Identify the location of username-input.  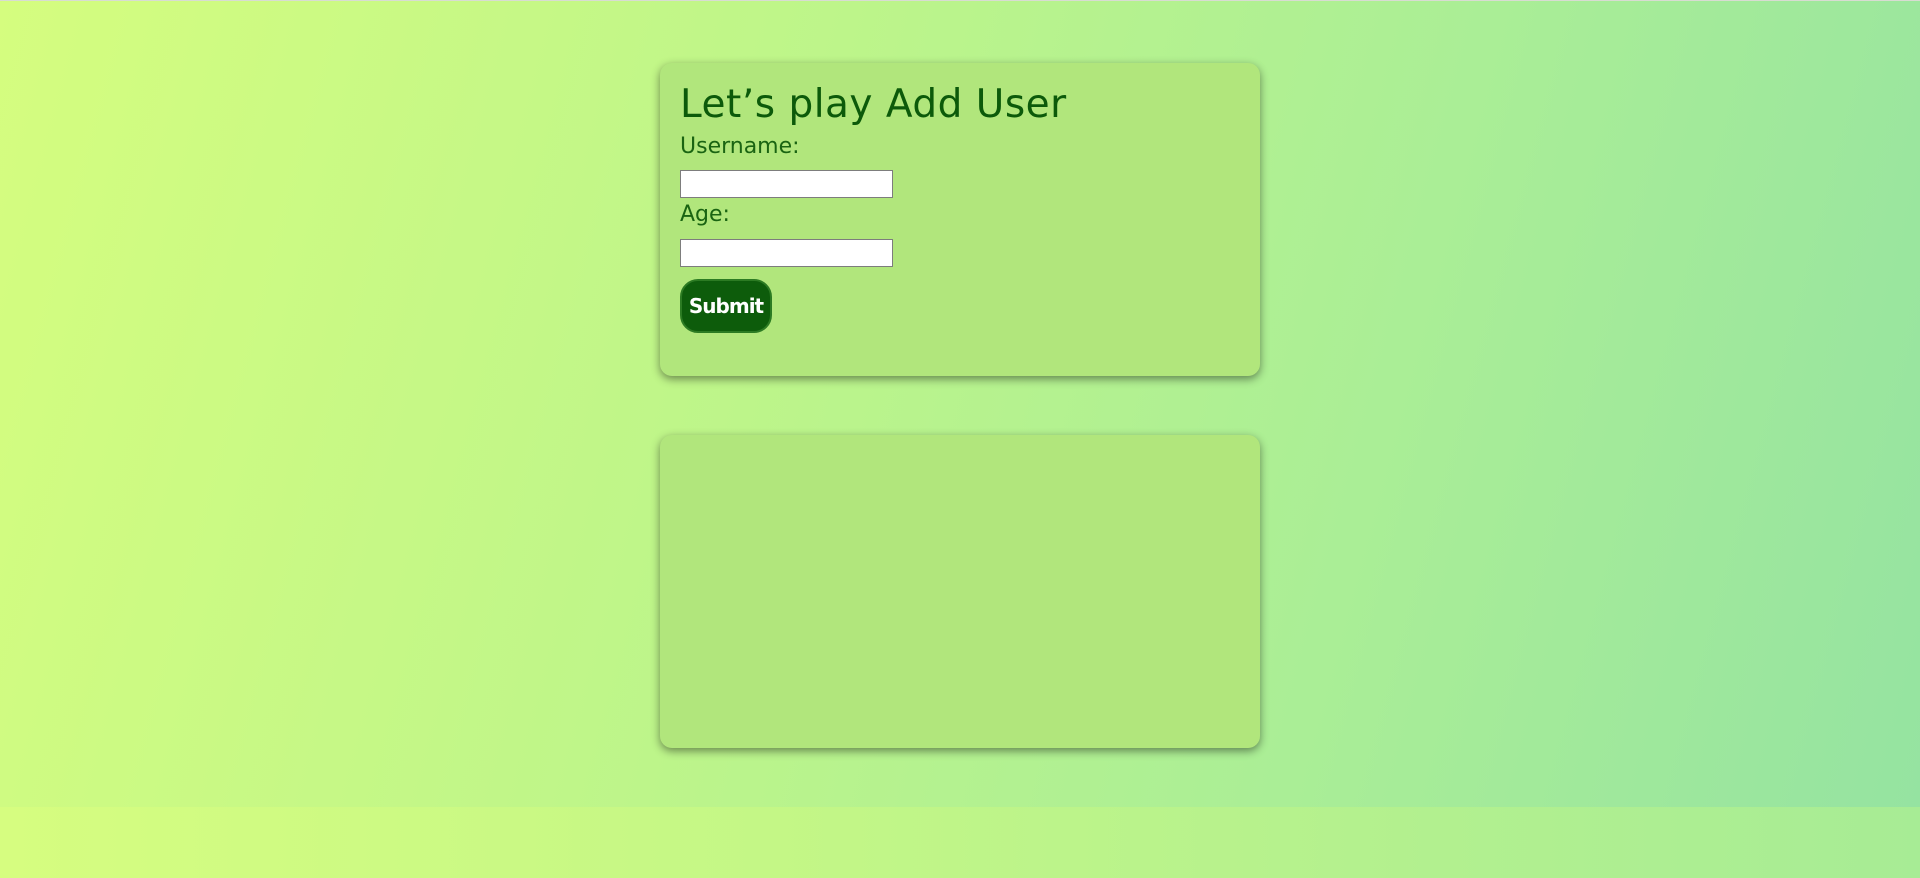
(786, 184).